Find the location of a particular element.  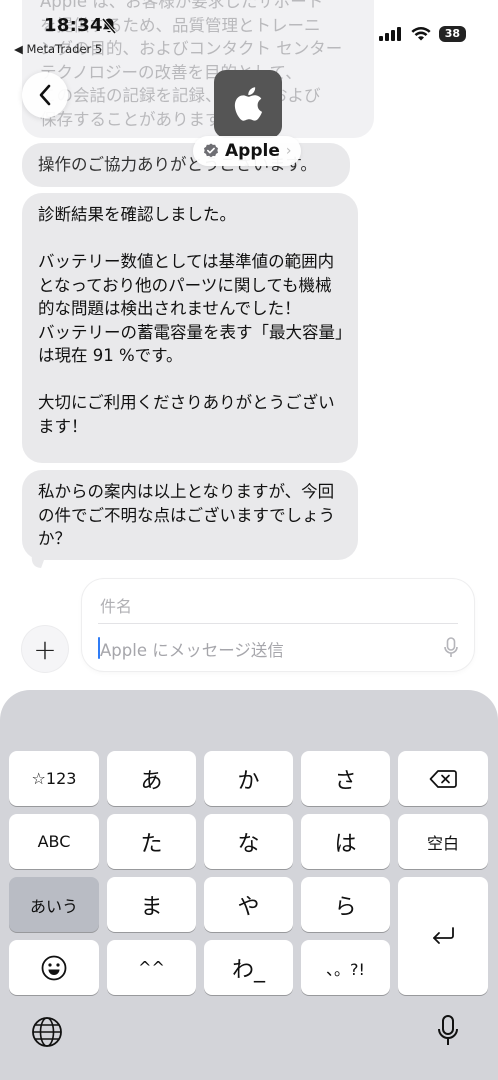

add-attachment-button: + is located at coordinates (45, 649).